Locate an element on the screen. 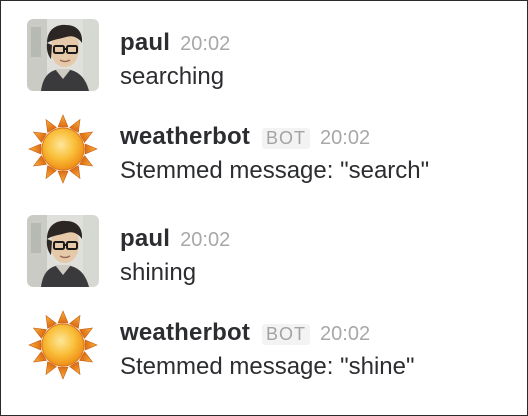 This screenshot has height=416, width=528. message-text: Stemmed message: "search" is located at coordinates (275, 170).